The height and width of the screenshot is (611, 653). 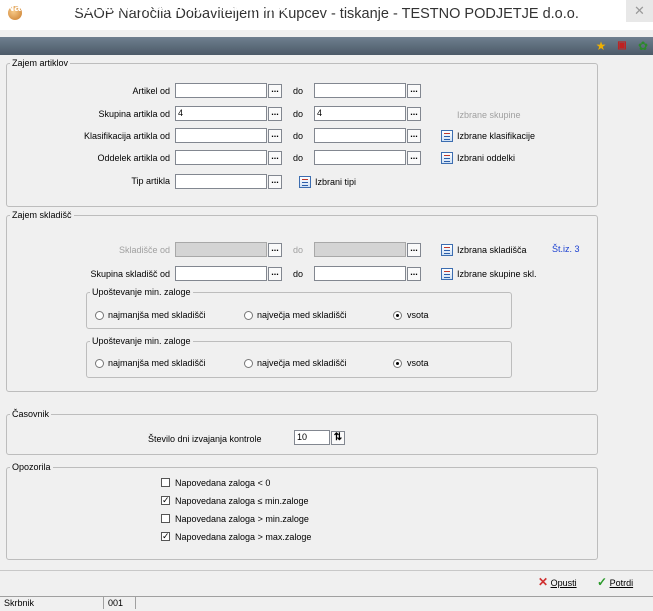 I want to click on checkbox-label: Napovedana zaloga > min.zaloge, so click(x=242, y=519).